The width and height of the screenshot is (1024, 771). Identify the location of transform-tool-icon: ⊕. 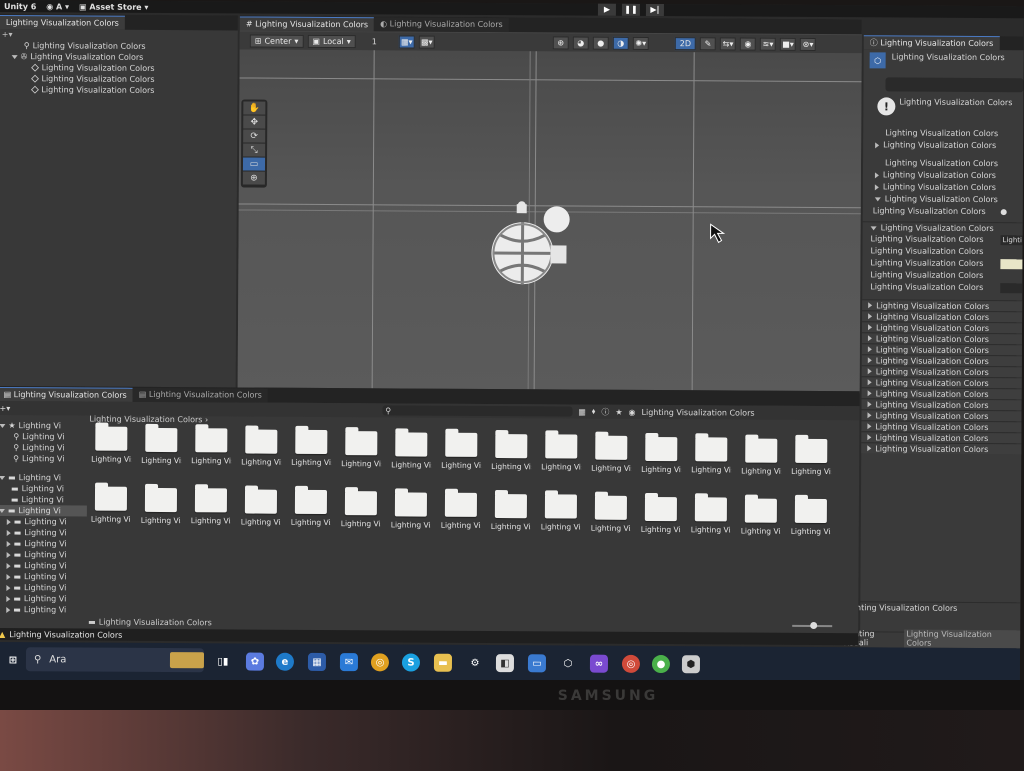
(253, 178).